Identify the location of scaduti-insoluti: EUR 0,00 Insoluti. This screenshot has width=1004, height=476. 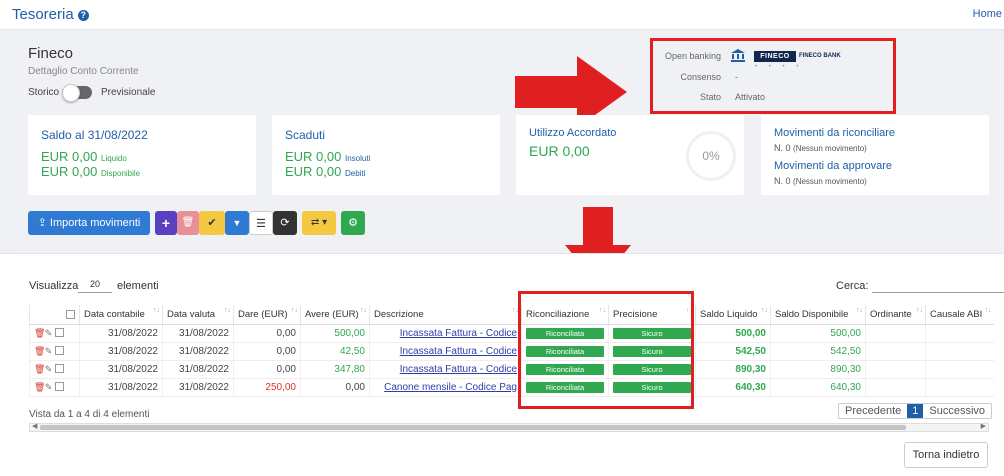
(328, 156).